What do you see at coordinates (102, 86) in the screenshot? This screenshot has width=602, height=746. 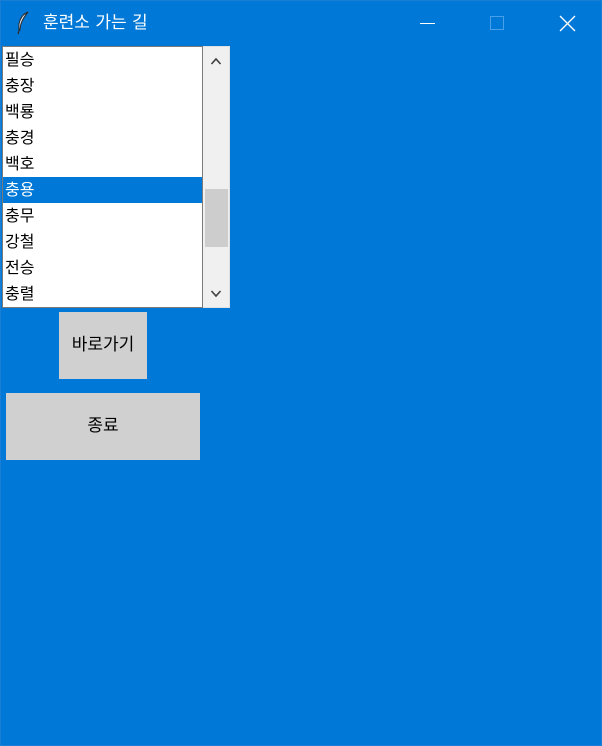 I see `list-item: 충장` at bounding box center [102, 86].